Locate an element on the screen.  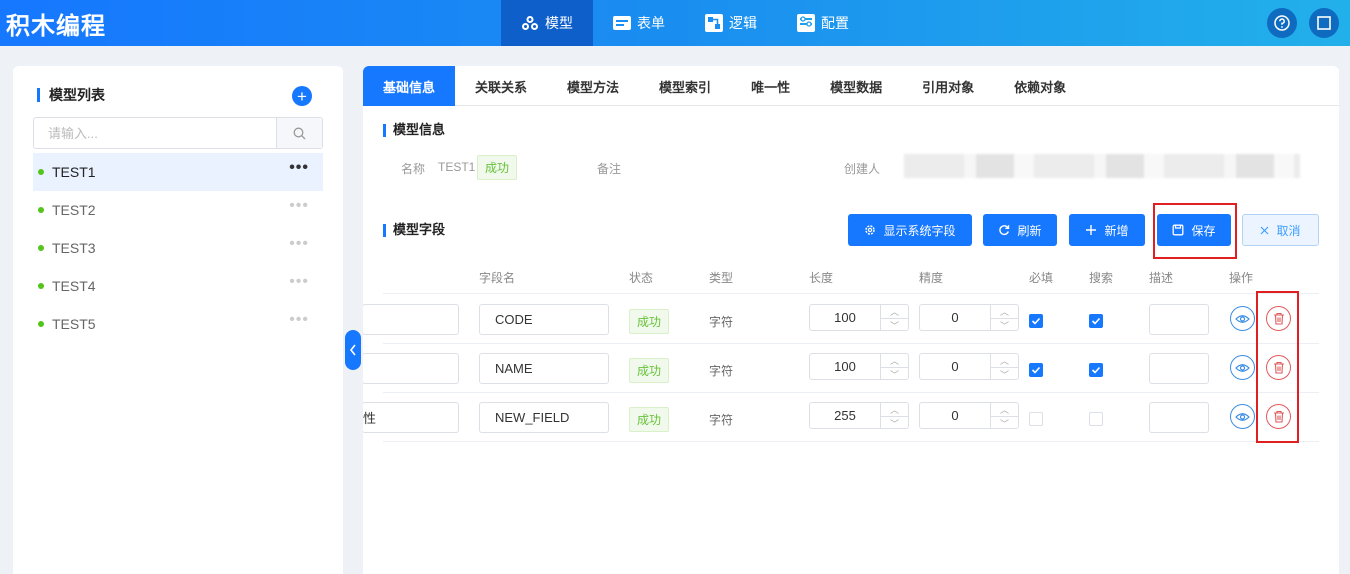
model-item-test2: TEST2 ••• is located at coordinates (178, 210).